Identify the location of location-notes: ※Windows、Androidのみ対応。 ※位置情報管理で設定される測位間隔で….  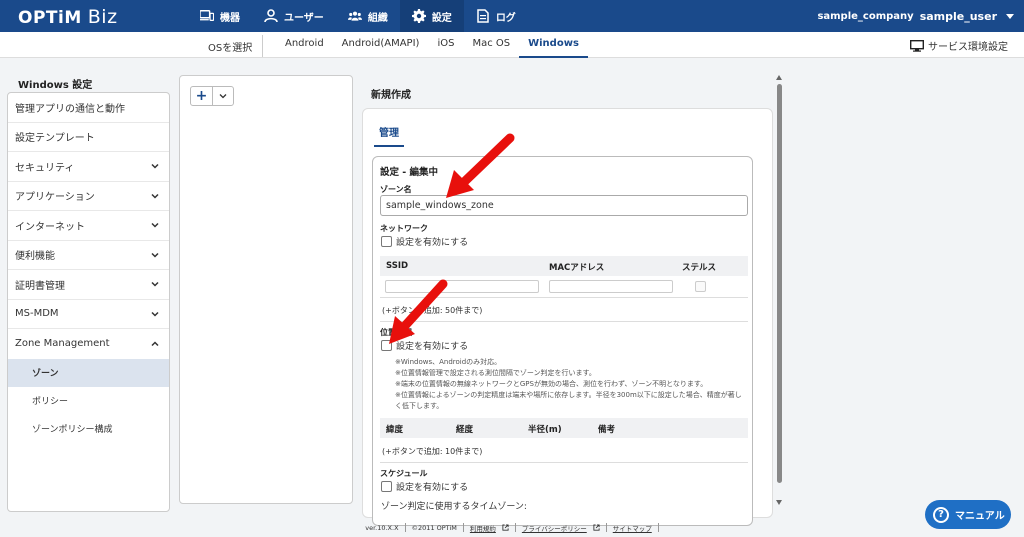
(571, 384).